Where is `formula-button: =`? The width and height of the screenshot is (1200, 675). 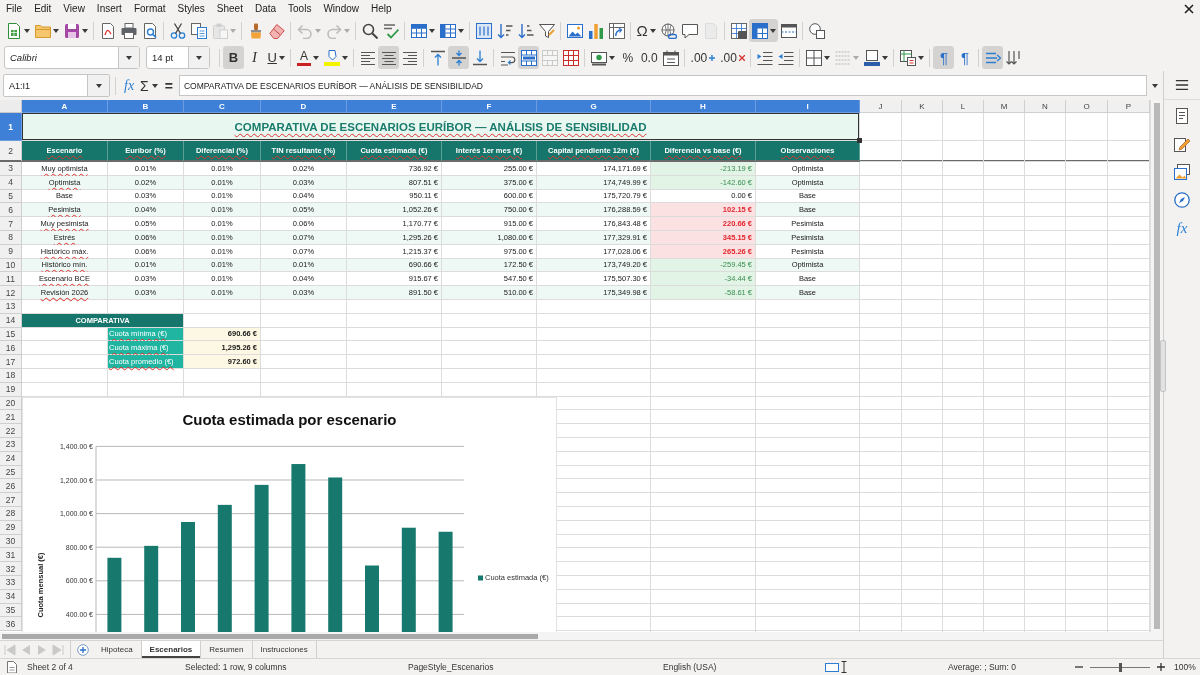
formula-button: = is located at coordinates (168, 85).